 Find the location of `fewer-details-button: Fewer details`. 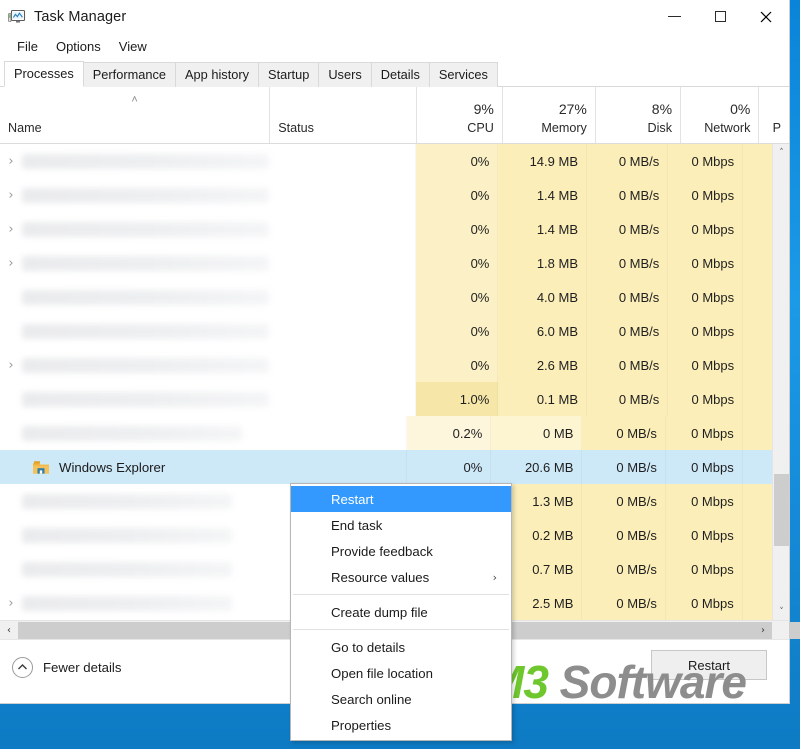

fewer-details-button: Fewer details is located at coordinates (66, 667).